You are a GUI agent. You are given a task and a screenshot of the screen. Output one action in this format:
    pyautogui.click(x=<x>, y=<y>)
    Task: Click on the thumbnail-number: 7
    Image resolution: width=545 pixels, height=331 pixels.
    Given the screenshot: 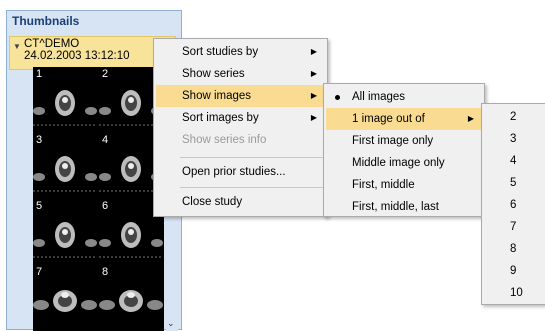 What is the action you would take?
    pyautogui.click(x=39, y=272)
    